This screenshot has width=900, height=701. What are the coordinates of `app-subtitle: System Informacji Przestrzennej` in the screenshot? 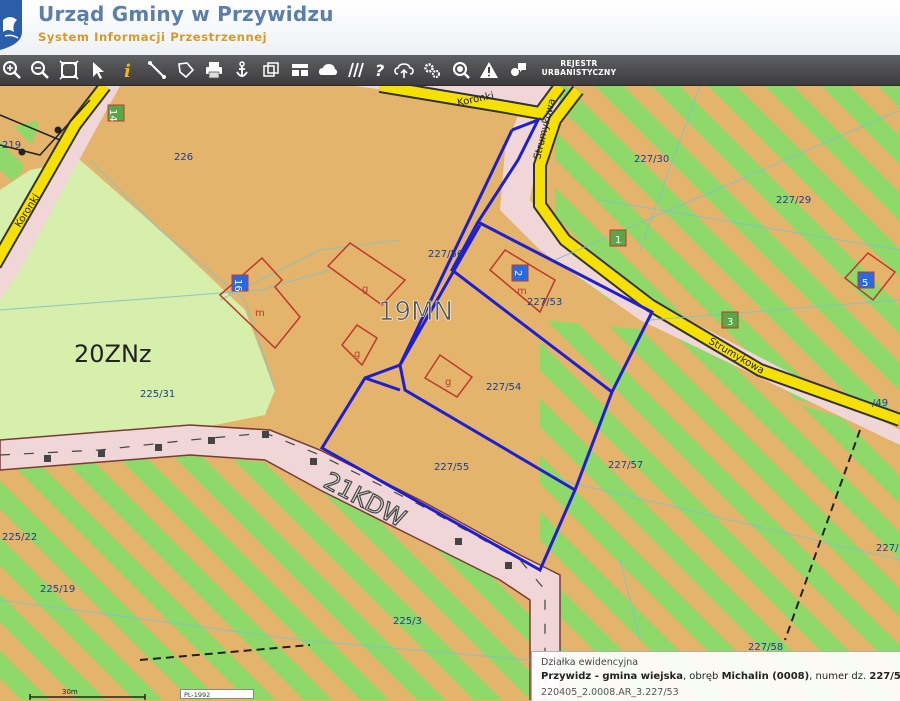 It's located at (153, 37).